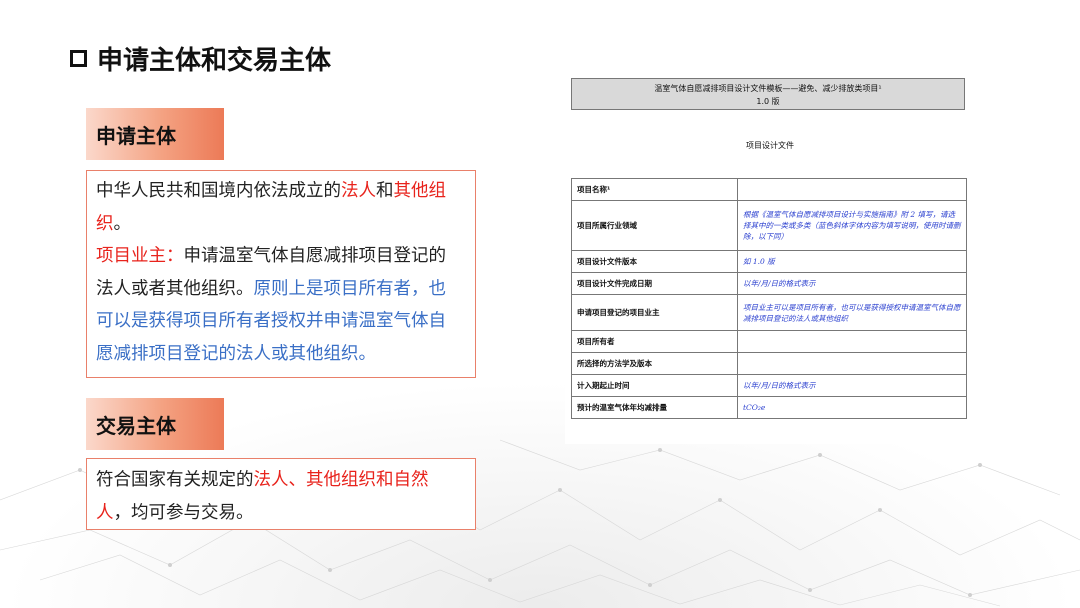 The width and height of the screenshot is (1080, 608). I want to click on trade-text-b: ，均可参与交易。, so click(183, 512).